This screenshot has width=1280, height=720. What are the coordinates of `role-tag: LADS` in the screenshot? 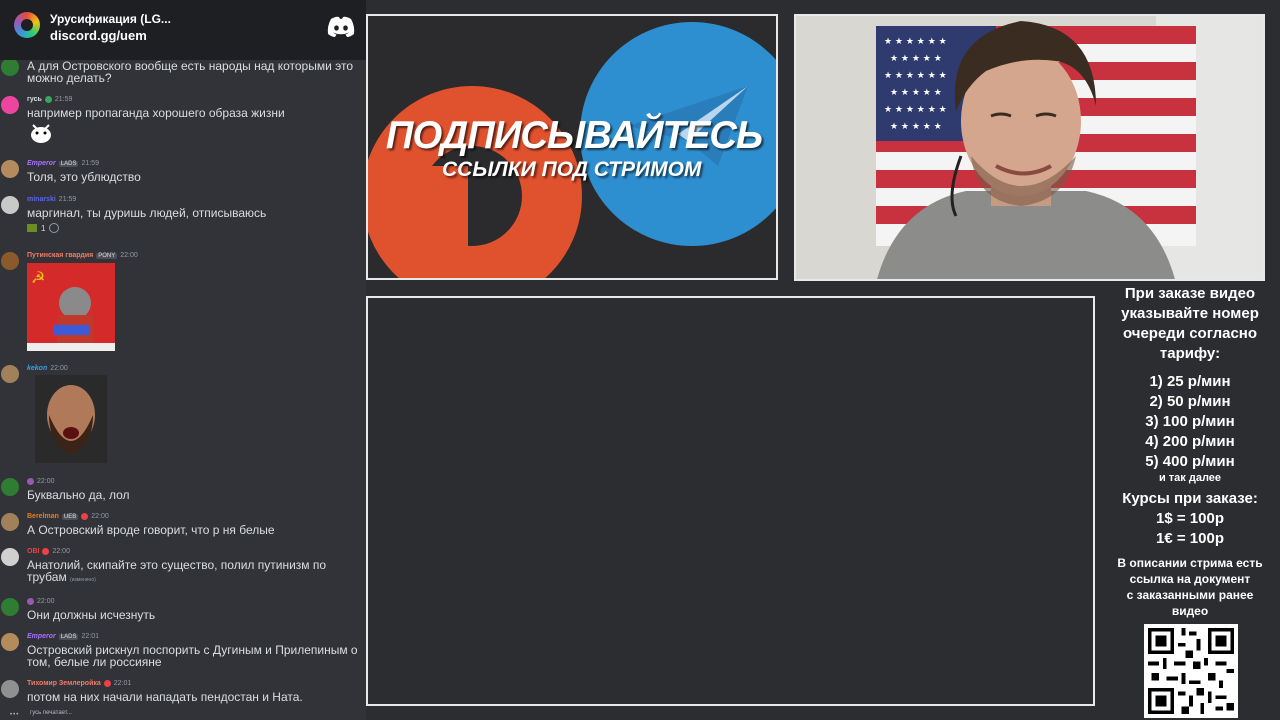 It's located at (68, 163).